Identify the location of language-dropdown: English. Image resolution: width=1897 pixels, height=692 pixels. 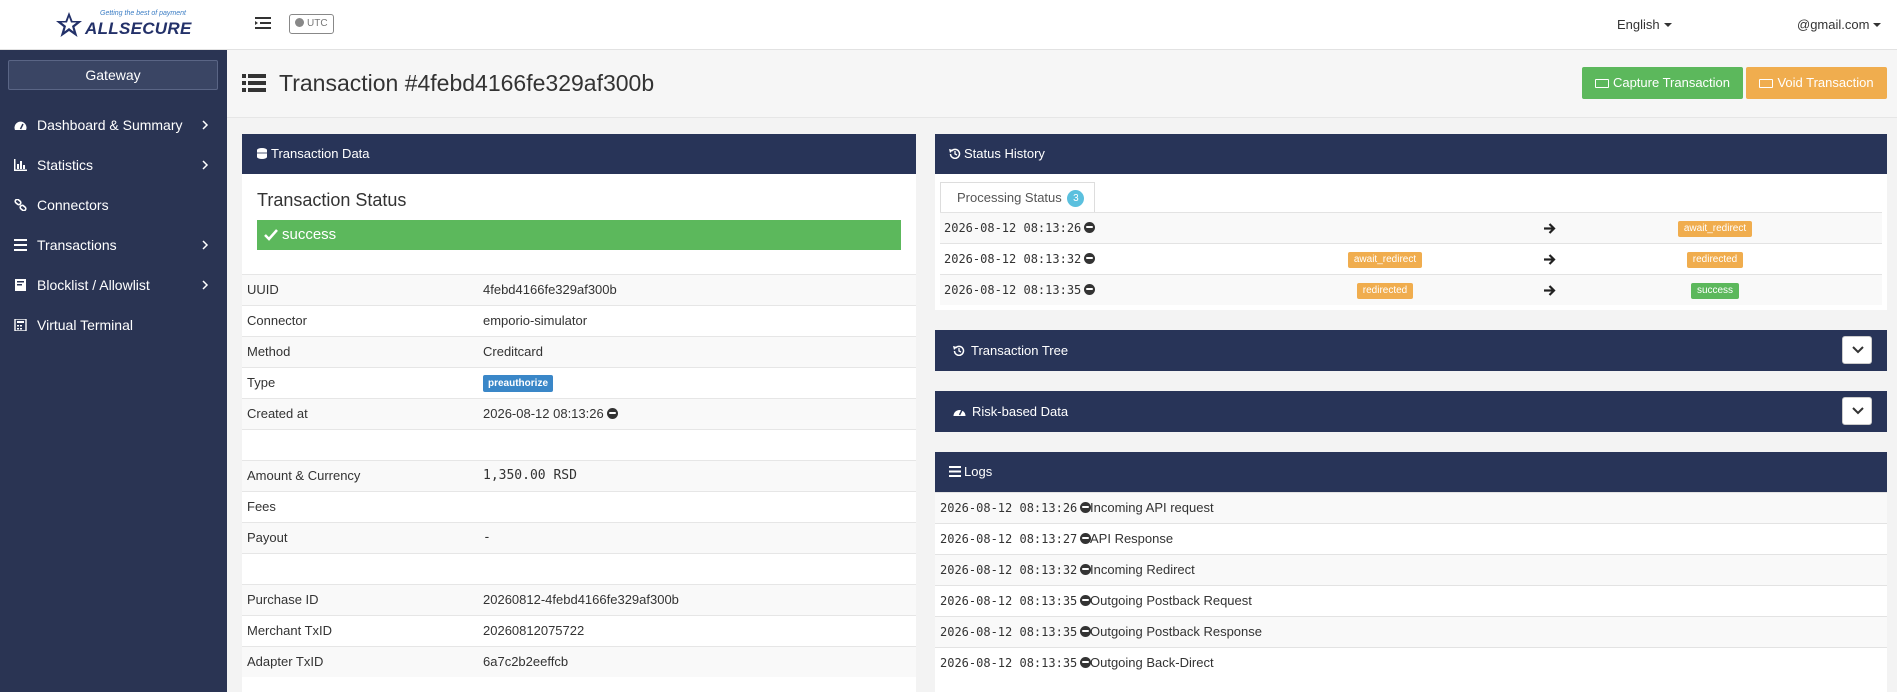
(1644, 24).